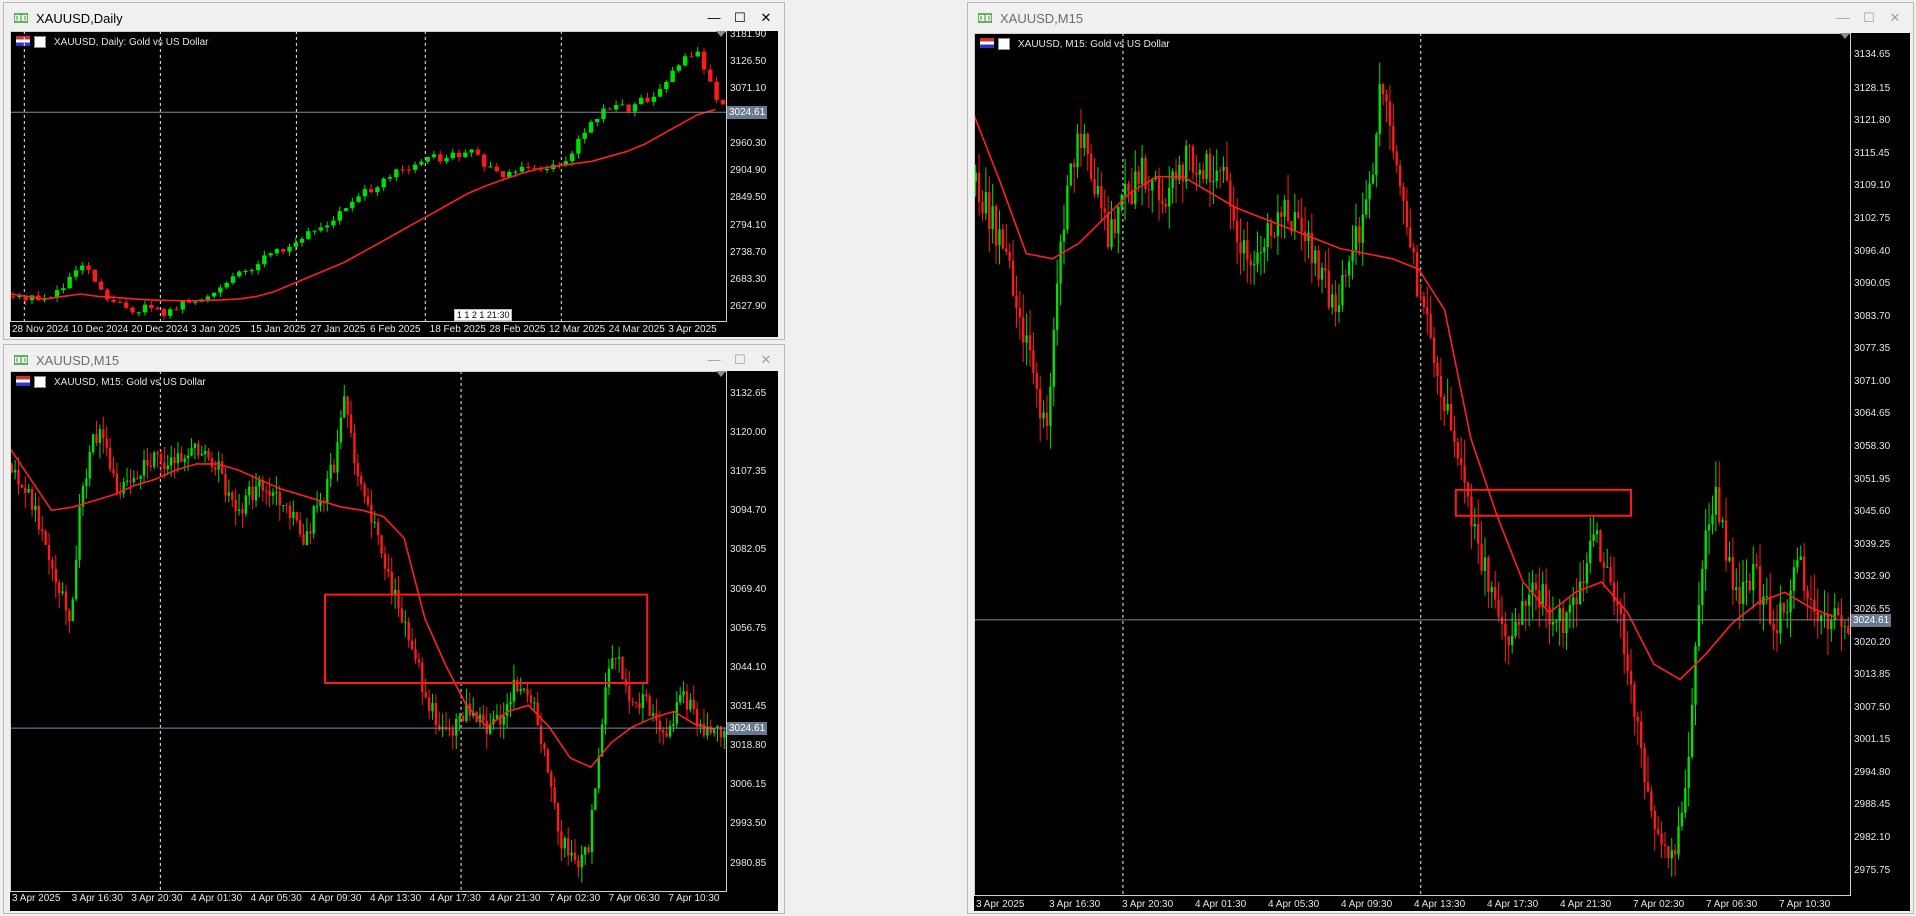  Describe the element at coordinates (1872, 838) in the screenshot. I see `price-tick: 2982.10` at that location.